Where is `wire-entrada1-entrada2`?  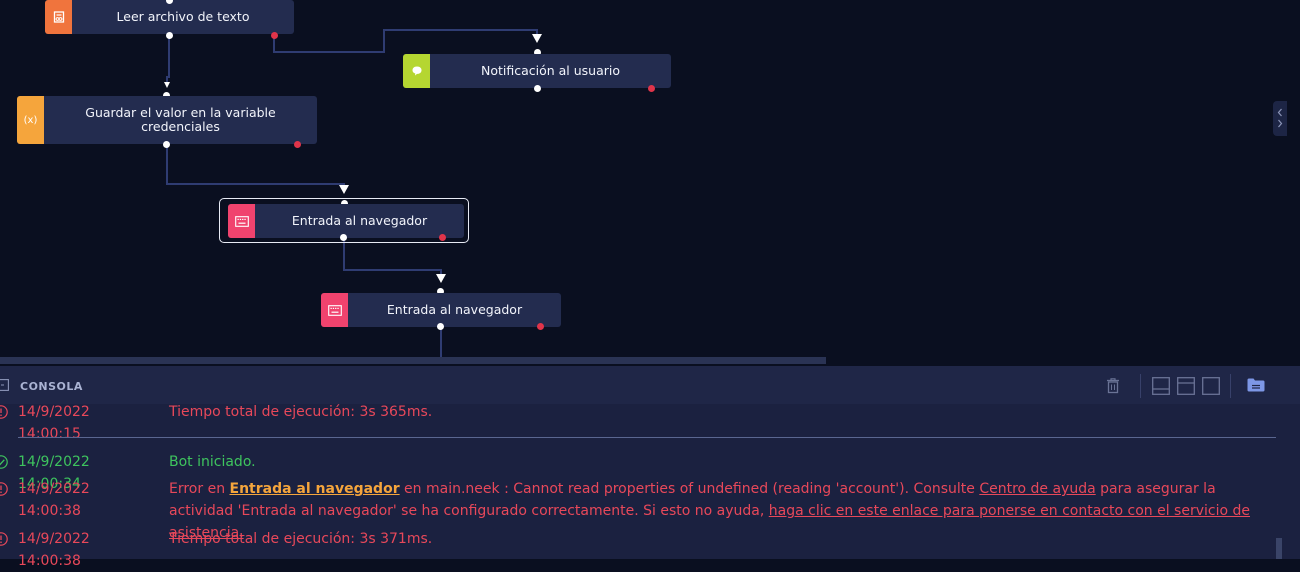
wire-entrada1-entrada2 is located at coordinates (392, 259).